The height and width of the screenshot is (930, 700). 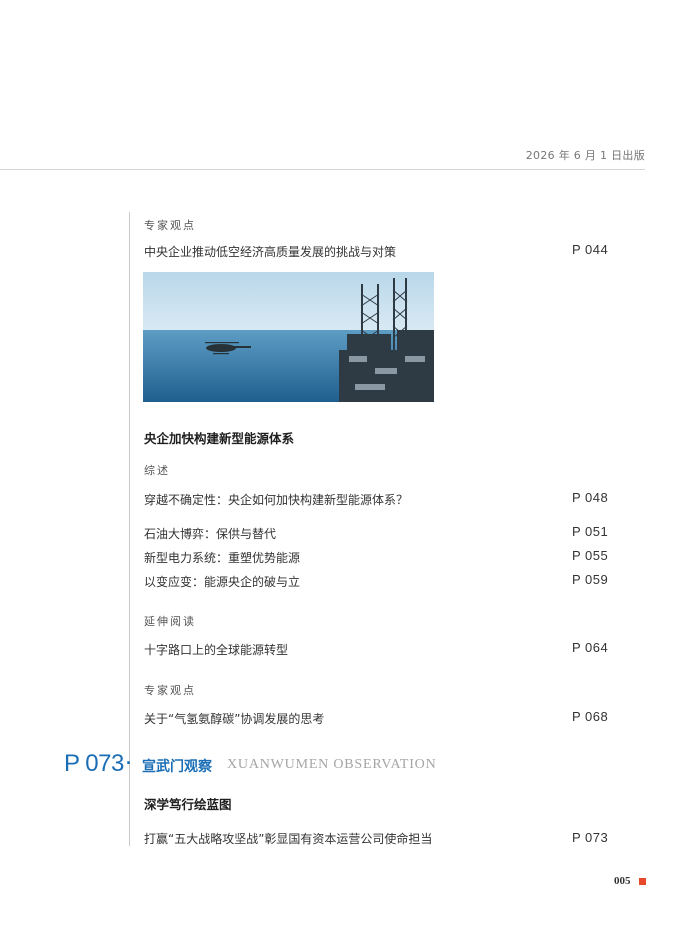 I want to click on folio-square-mark, so click(x=642, y=881).